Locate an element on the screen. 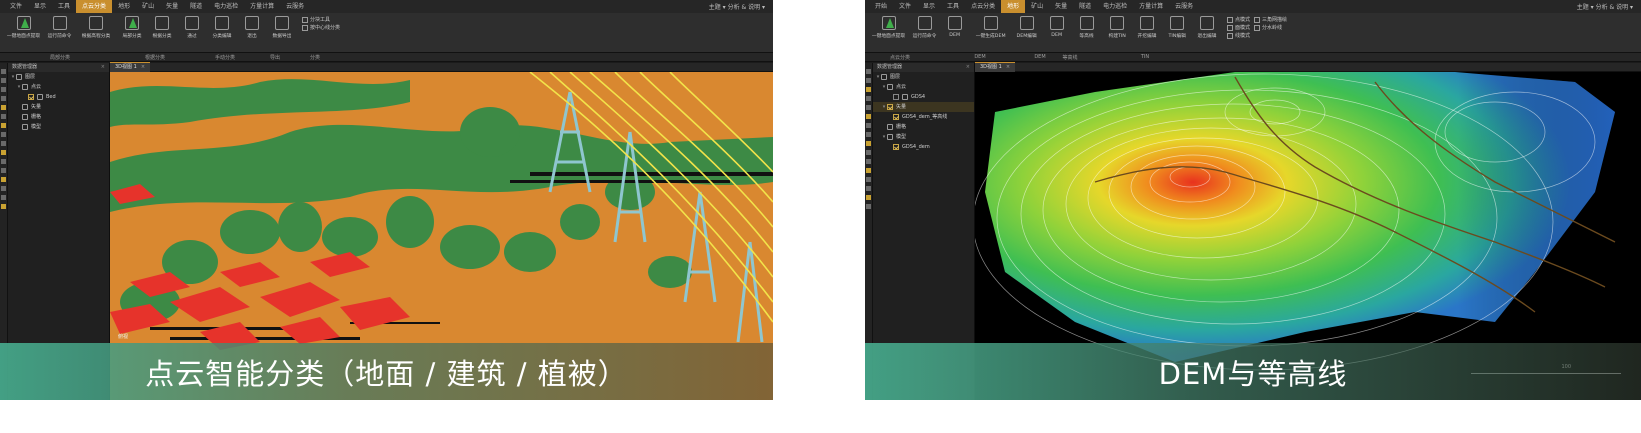 The image size is (1641, 433). classify-by-button: 根据分类 is located at coordinates (162, 27).